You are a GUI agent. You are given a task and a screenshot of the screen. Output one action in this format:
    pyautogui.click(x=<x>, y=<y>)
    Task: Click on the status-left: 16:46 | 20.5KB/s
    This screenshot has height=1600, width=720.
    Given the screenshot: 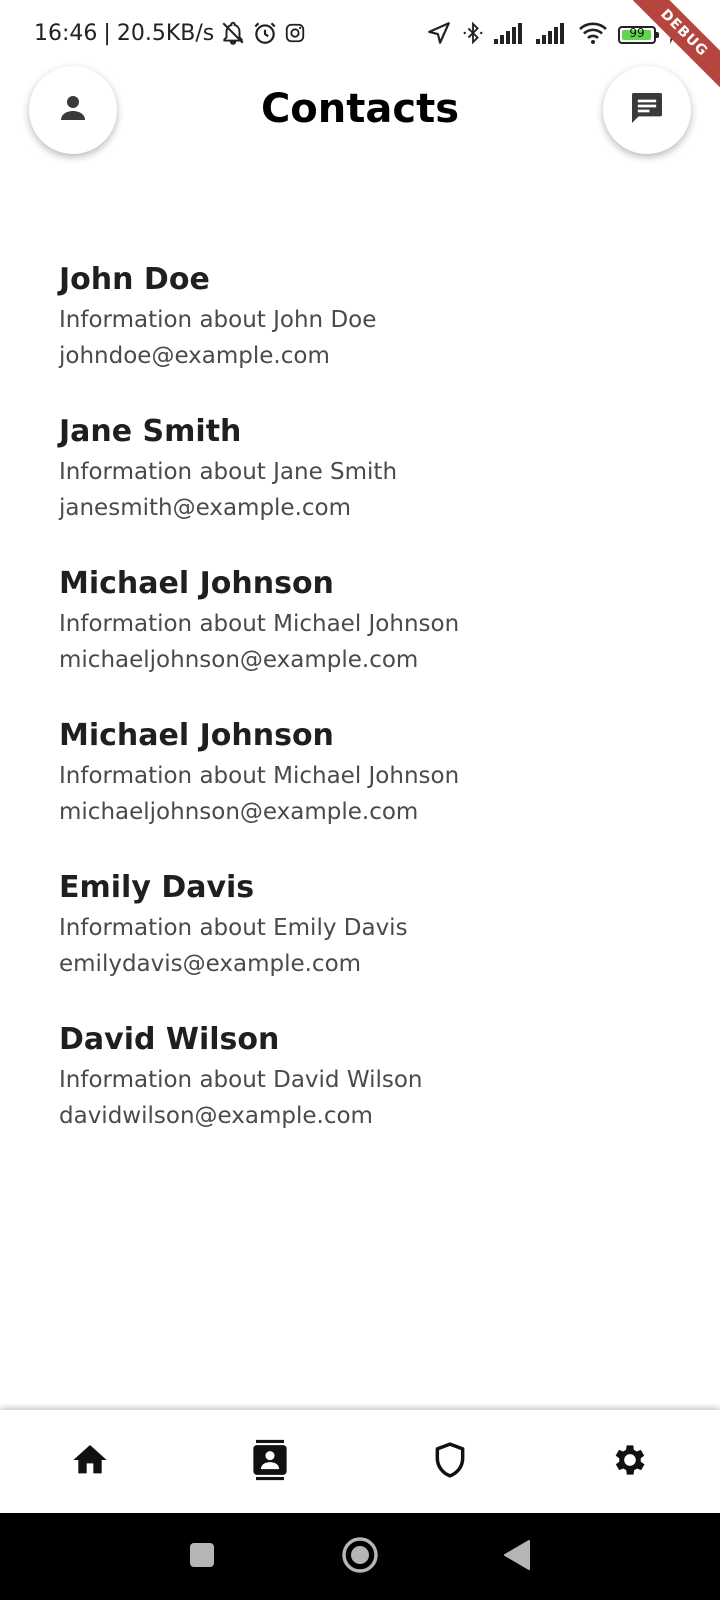 What is the action you would take?
    pyautogui.click(x=170, y=33)
    